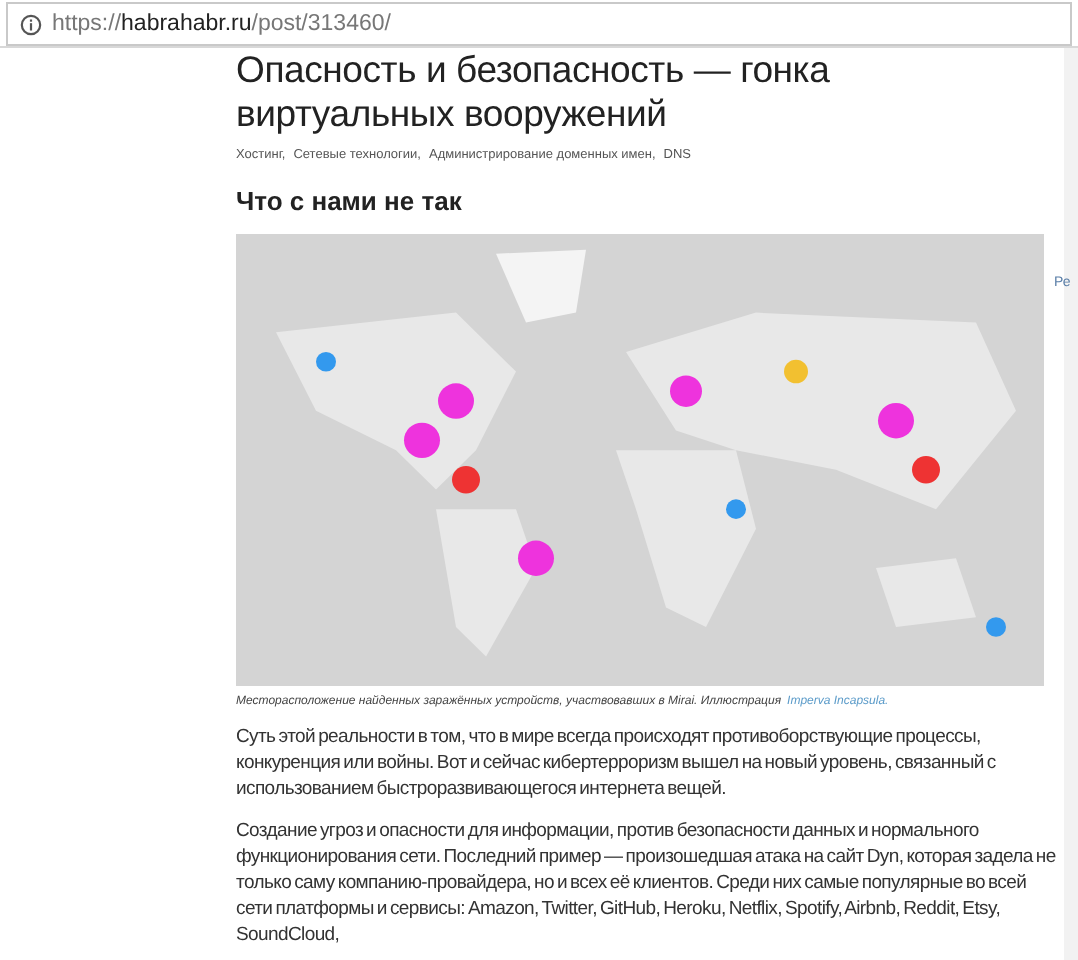 The height and width of the screenshot is (960, 1078). I want to click on body-paragraph: Суть этой реальности в том, что в мире всегда происходят противоборствующие процессы, конкуренция или войны. Вот и сейчас кибертерроризм вышел на новый уровень, связанный с использованием быстроразвивающегося интернета вещей., so click(617, 763).